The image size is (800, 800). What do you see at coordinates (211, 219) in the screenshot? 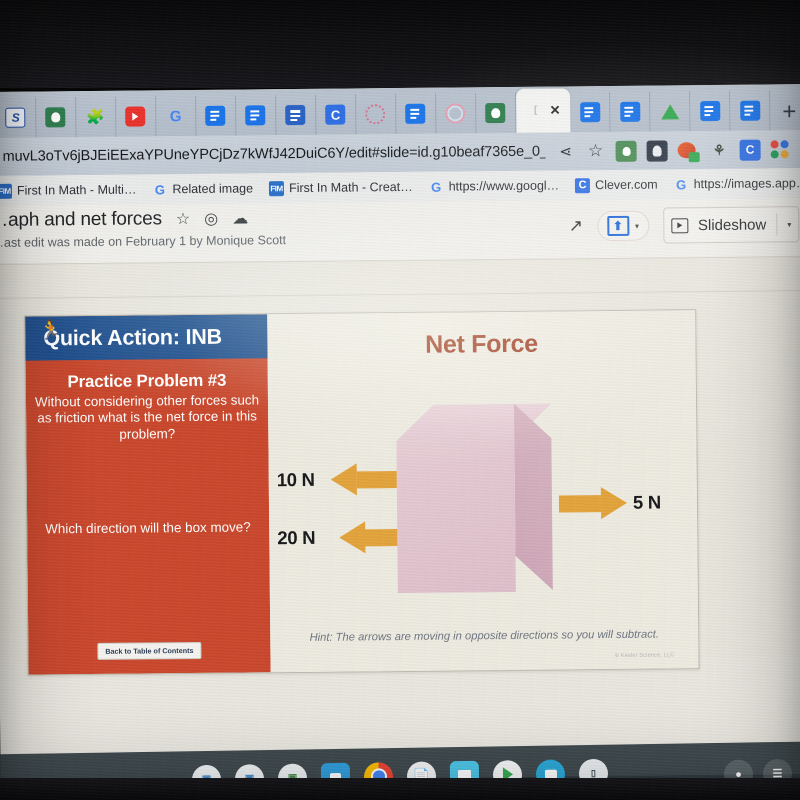
I see `move-to-folder-icon: ◎` at bounding box center [211, 219].